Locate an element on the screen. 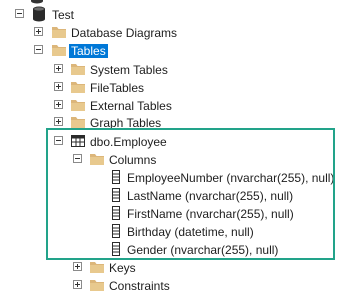  tree-node-database-diagrams: Database Diagrams is located at coordinates (169, 33).